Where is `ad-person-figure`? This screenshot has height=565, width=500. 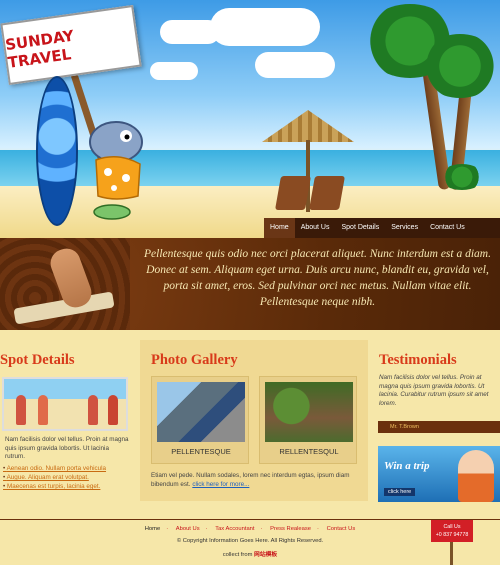
ad-person-figure is located at coordinates (476, 476).